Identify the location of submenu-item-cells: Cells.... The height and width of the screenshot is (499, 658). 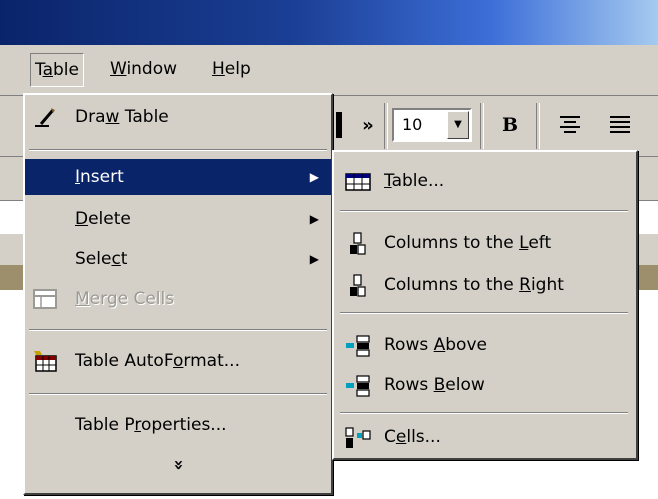
(485, 437).